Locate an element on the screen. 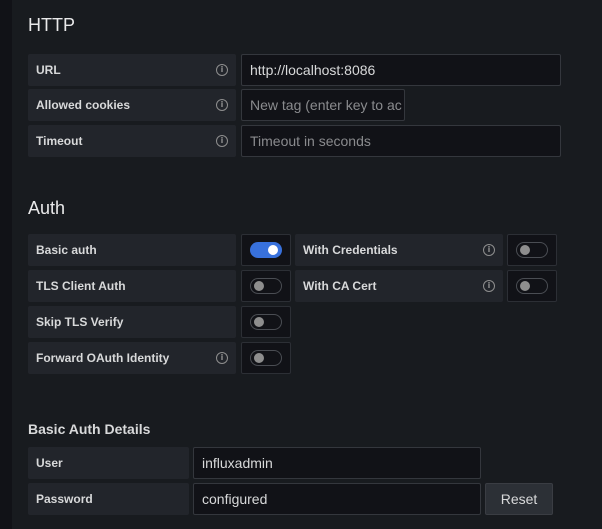  basic-auth-toggle-box is located at coordinates (266, 250).